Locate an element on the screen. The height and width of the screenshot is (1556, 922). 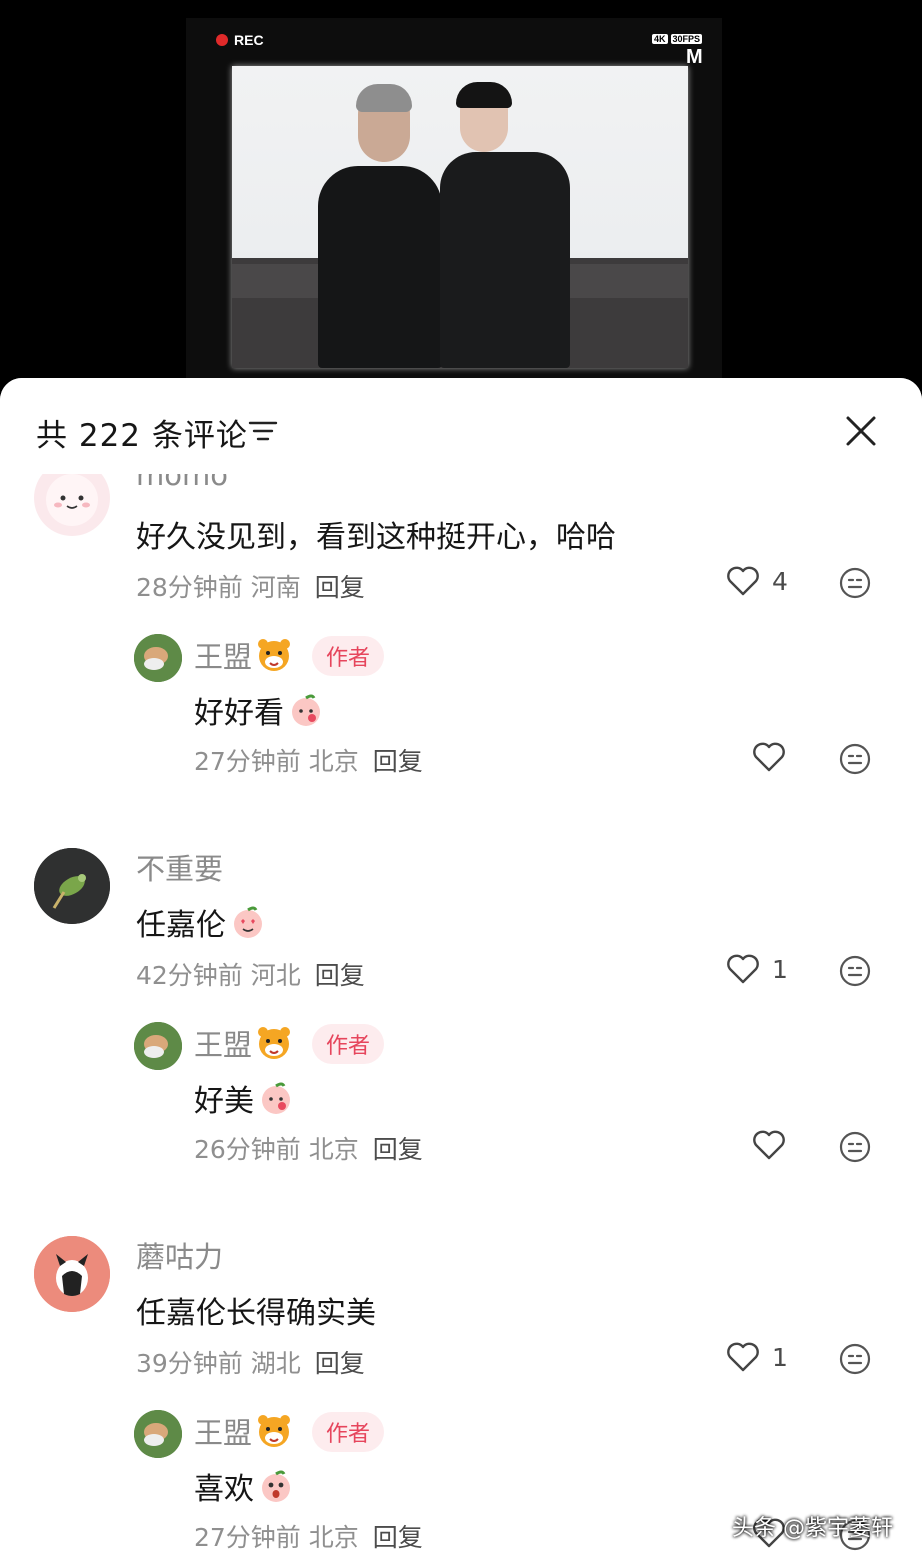
bird-avatar-icon is located at coordinates (72, 886).